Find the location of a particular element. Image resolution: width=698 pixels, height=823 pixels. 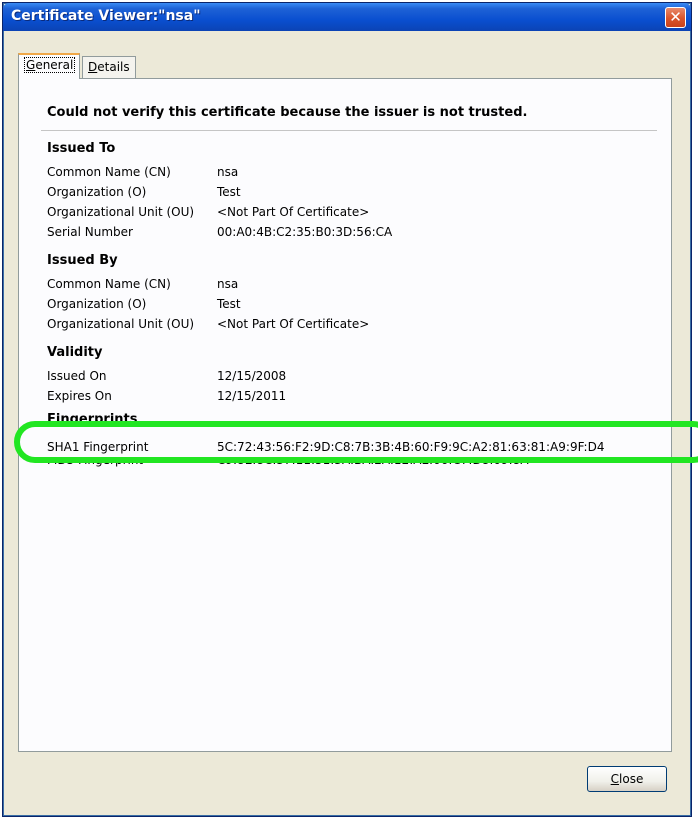

title-bar: Certificate Viewer:"nsa" ✕ is located at coordinates (347, 17).